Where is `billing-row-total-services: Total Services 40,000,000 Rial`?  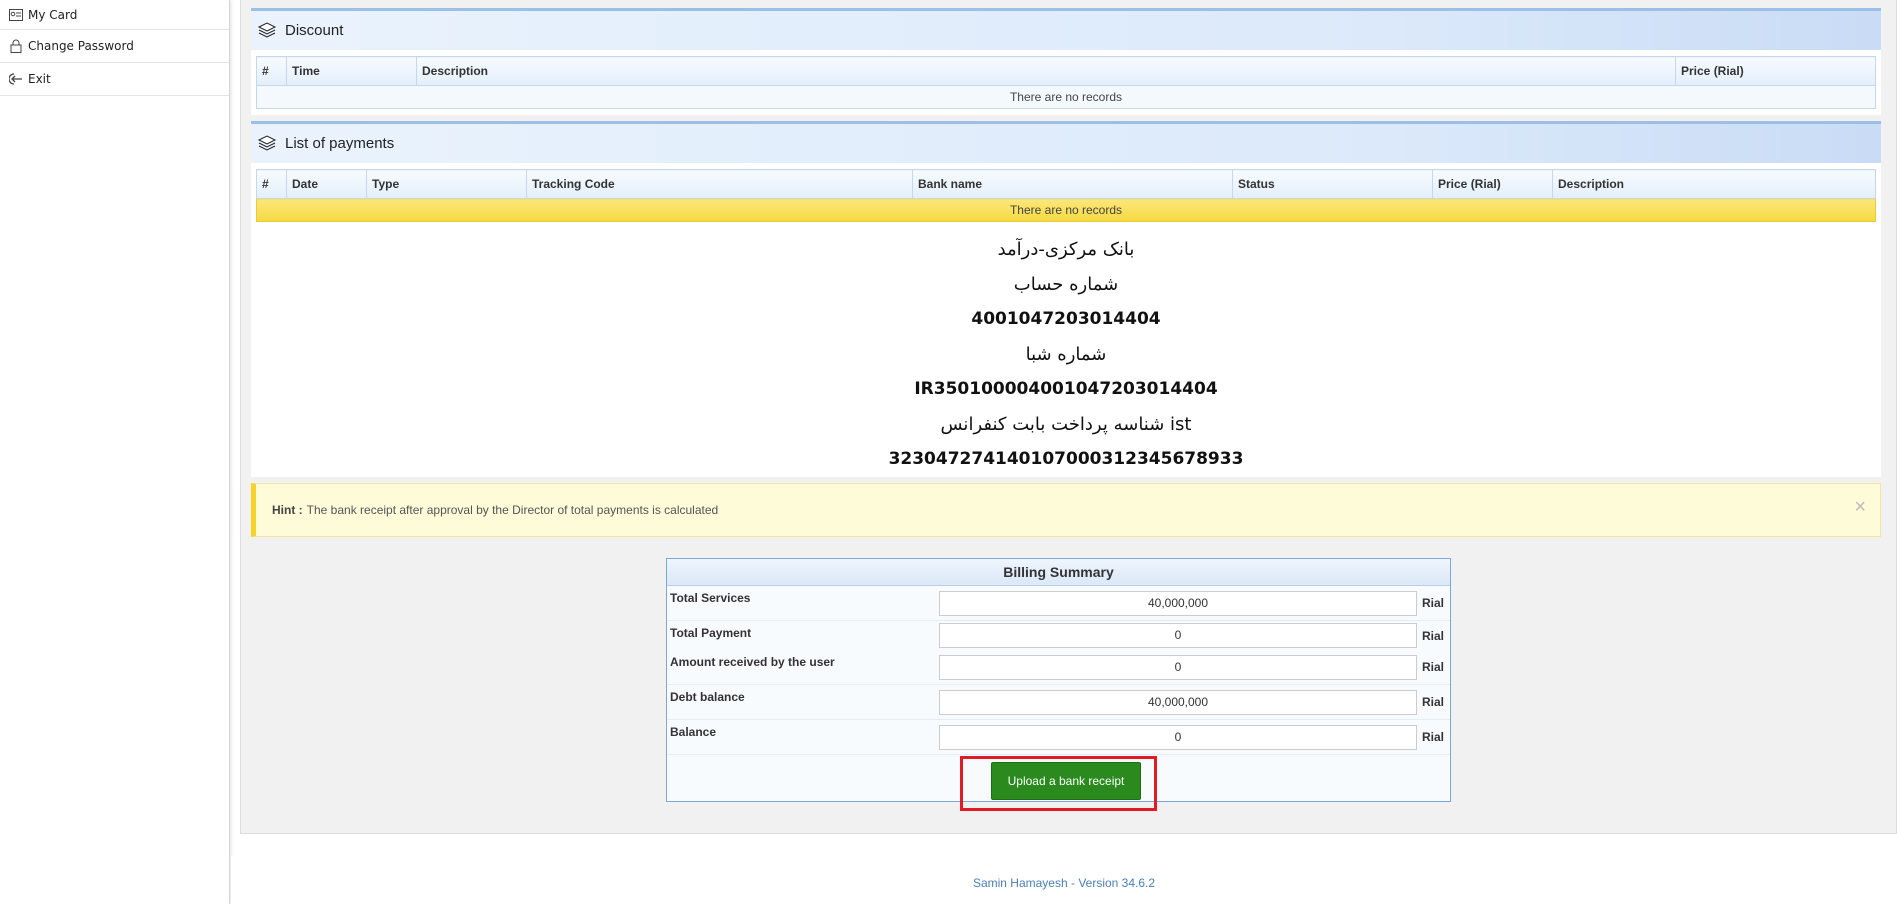 billing-row-total-services: Total Services 40,000,000 Rial is located at coordinates (1058, 603).